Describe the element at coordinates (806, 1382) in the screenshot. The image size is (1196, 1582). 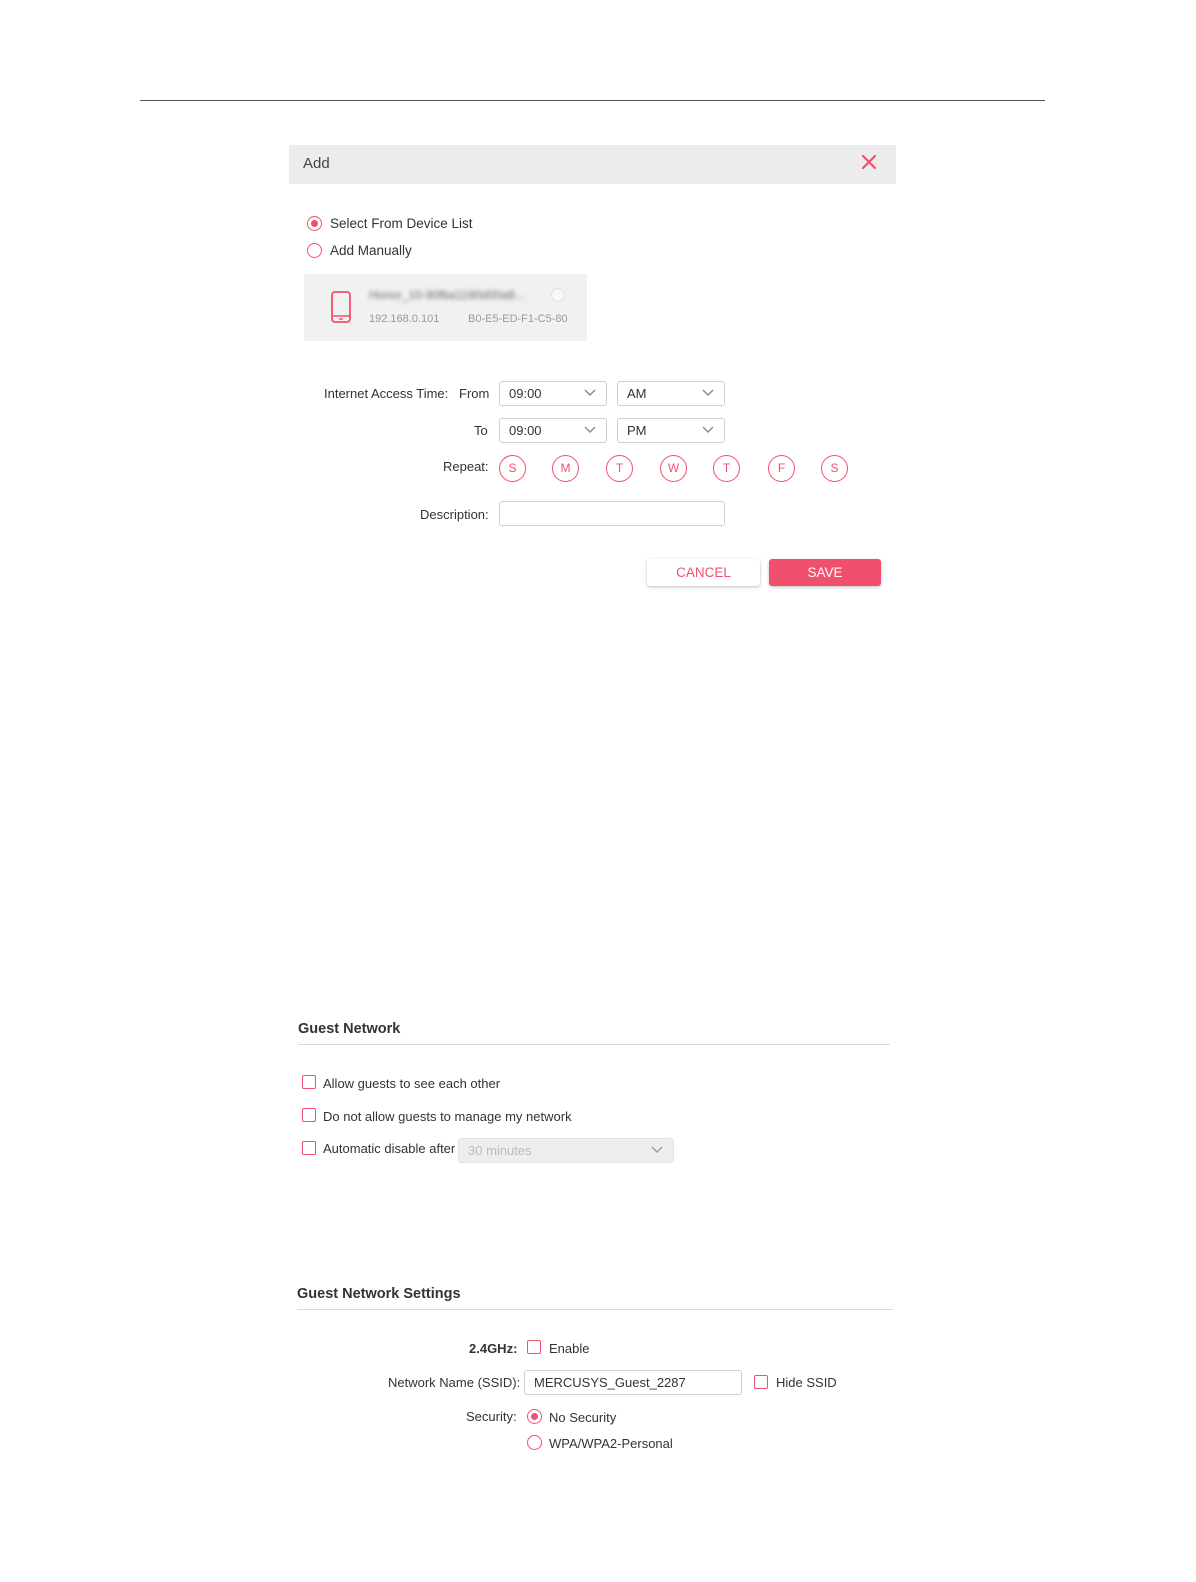
I see `hide-ssid-label: Hide SSID` at that location.